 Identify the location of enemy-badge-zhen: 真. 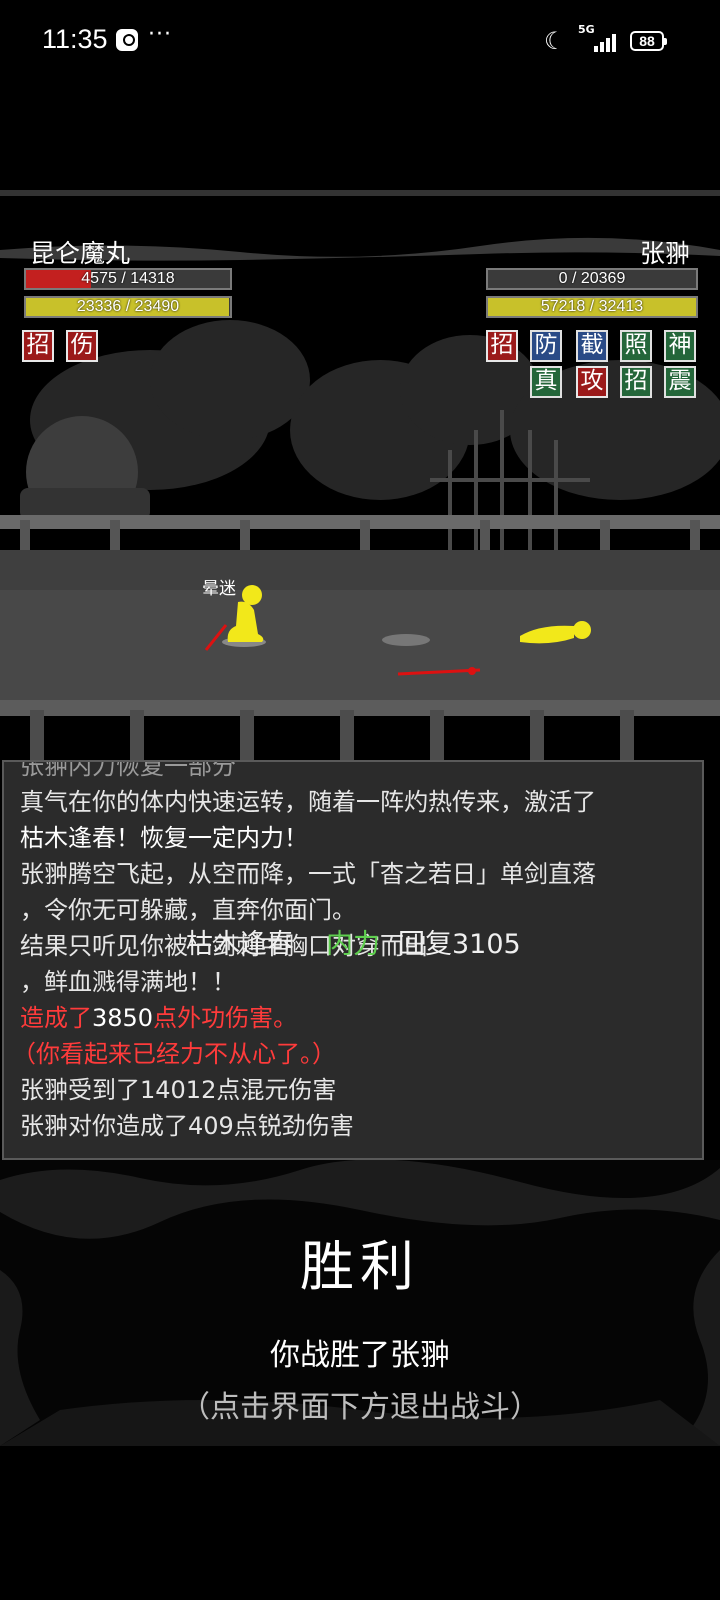
(546, 382).